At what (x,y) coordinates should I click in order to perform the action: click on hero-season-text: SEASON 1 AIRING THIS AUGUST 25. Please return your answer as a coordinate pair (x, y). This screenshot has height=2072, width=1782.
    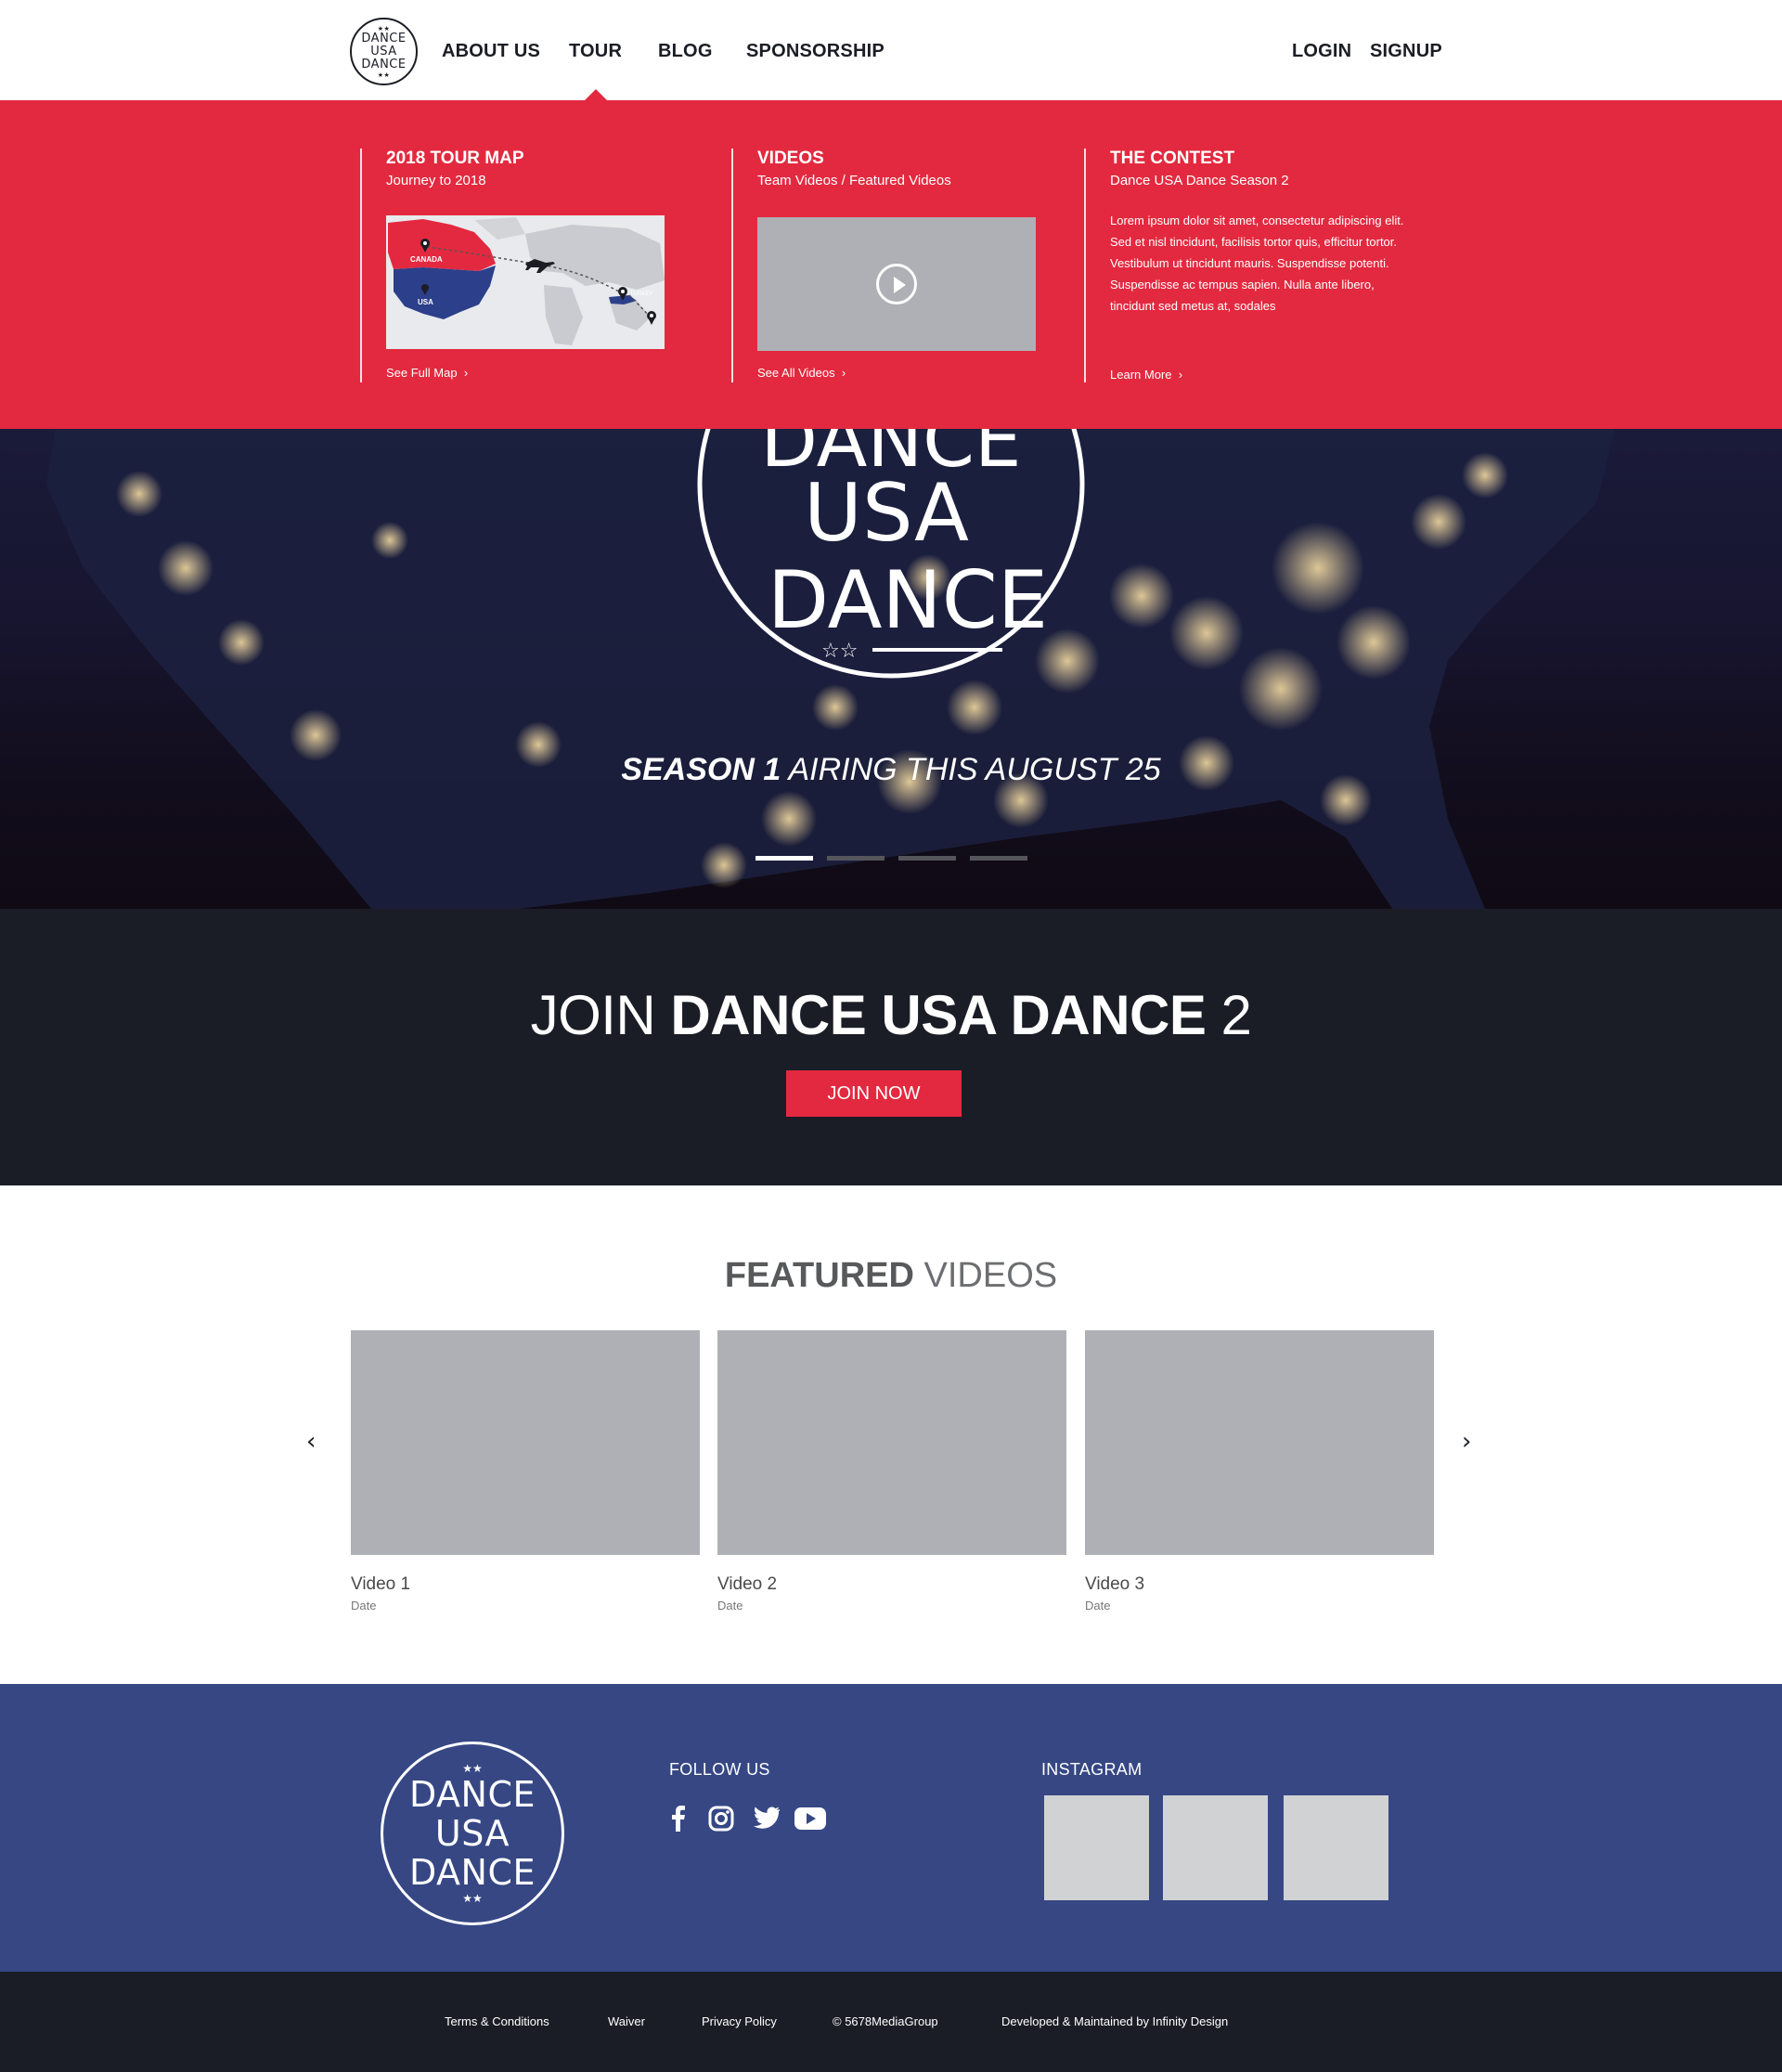
    Looking at the image, I should click on (891, 770).